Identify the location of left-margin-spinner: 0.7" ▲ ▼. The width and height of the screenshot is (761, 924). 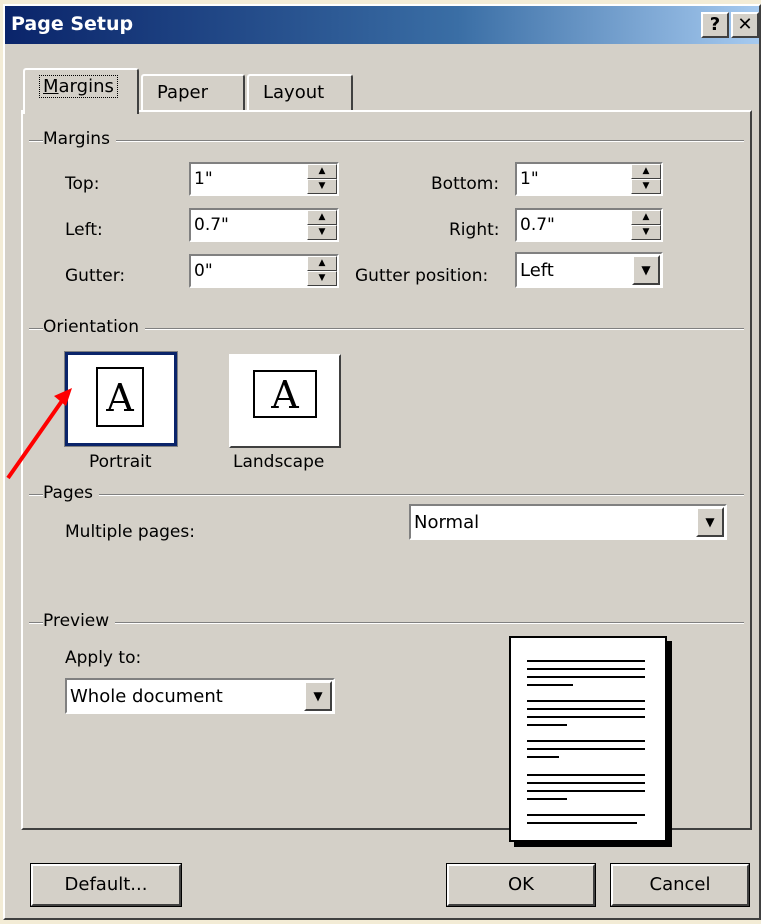
(264, 225).